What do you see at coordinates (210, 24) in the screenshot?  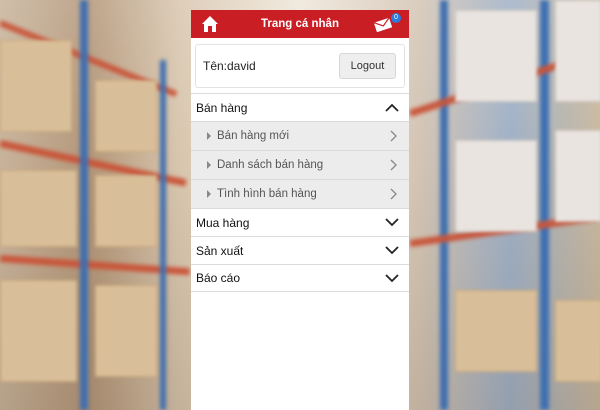 I see `home-icon` at bounding box center [210, 24].